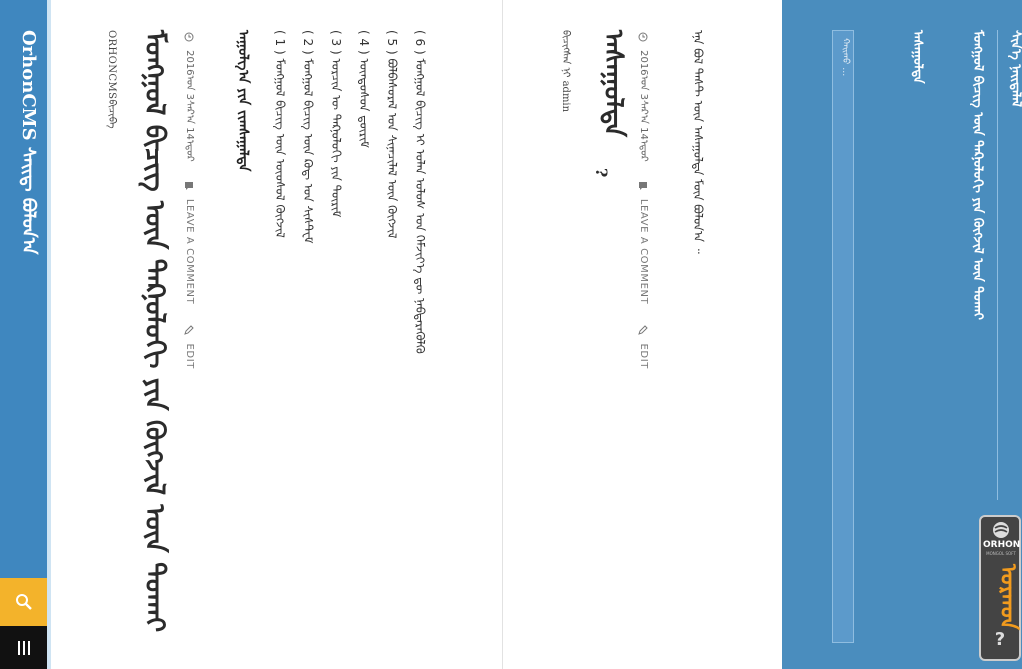  I want to click on post-author: ᠪᠢᠴᠢᠭᠰᠡᠨ ᠨᠢ admin, so click(565, 71).